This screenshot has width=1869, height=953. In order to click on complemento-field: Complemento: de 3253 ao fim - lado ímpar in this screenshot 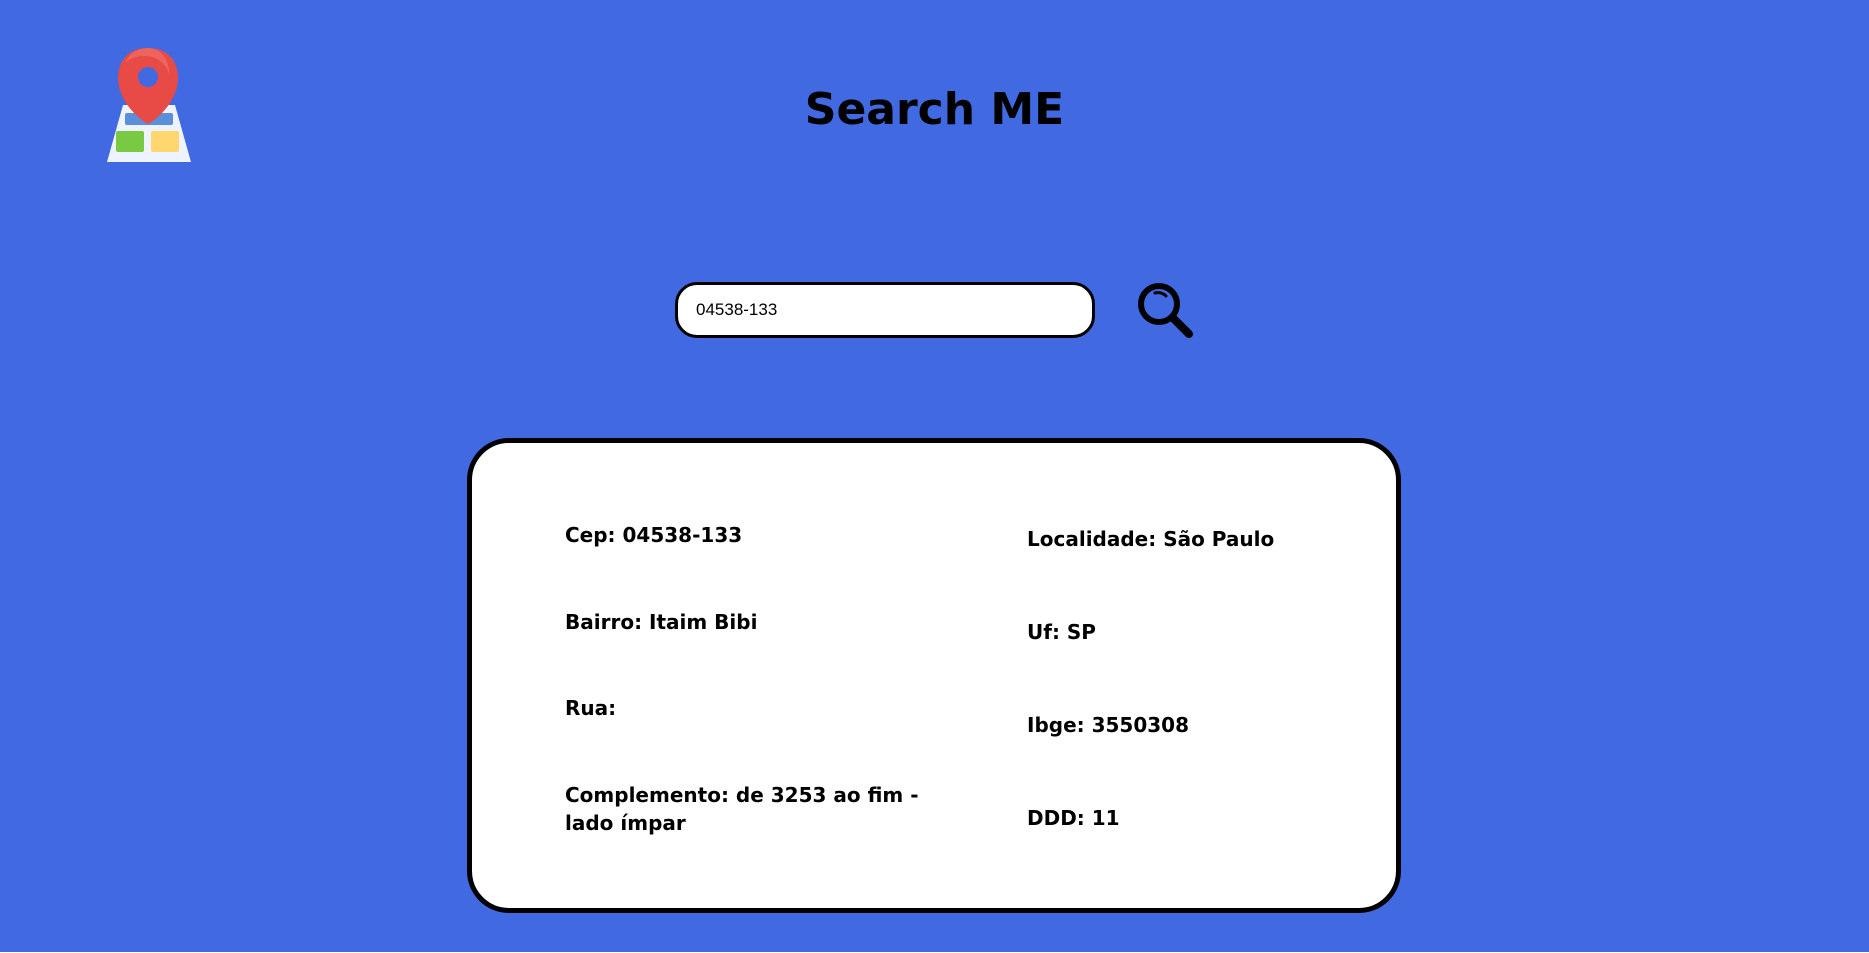, I will do `click(742, 809)`.